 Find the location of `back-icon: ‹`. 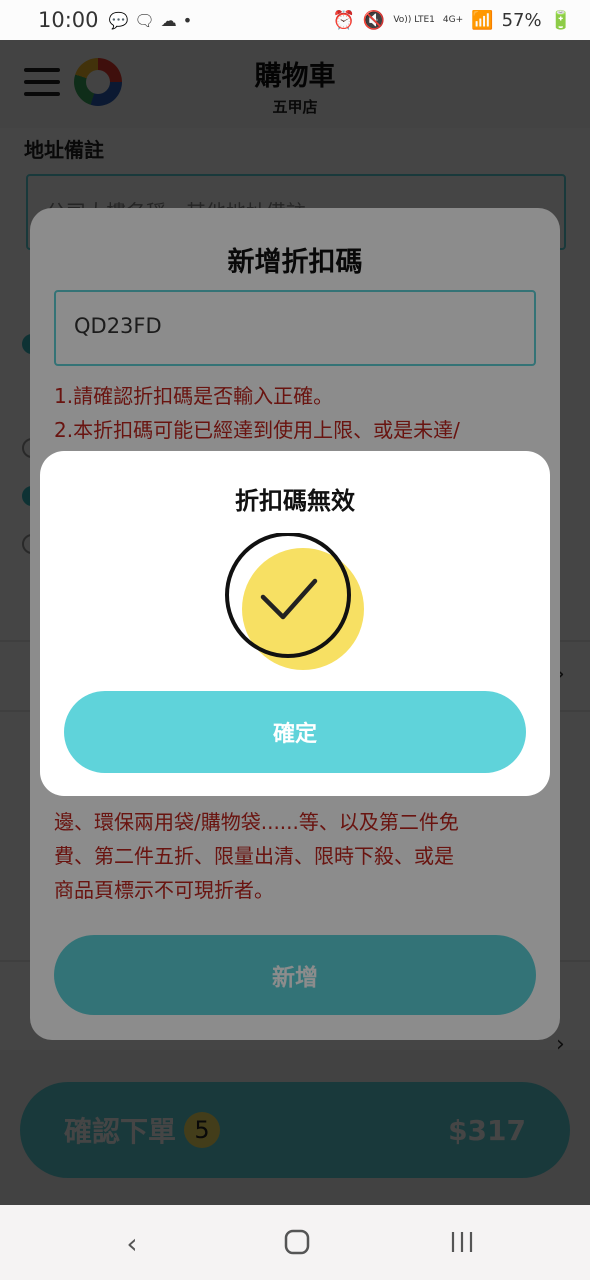

back-icon: ‹ is located at coordinates (132, 1244).